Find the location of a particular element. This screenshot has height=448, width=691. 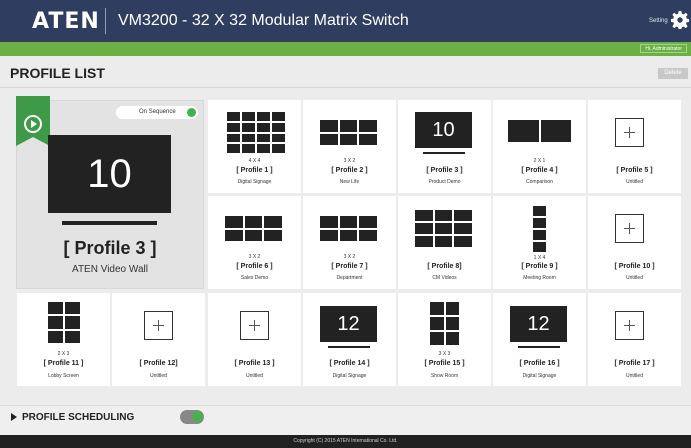

title-divider is located at coordinates (345, 87).